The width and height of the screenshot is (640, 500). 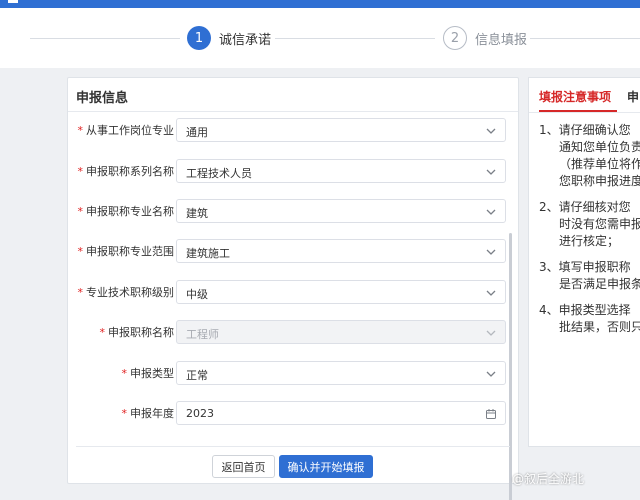 I want to click on notice-line: 2、请仔细核对您, so click(x=585, y=207).